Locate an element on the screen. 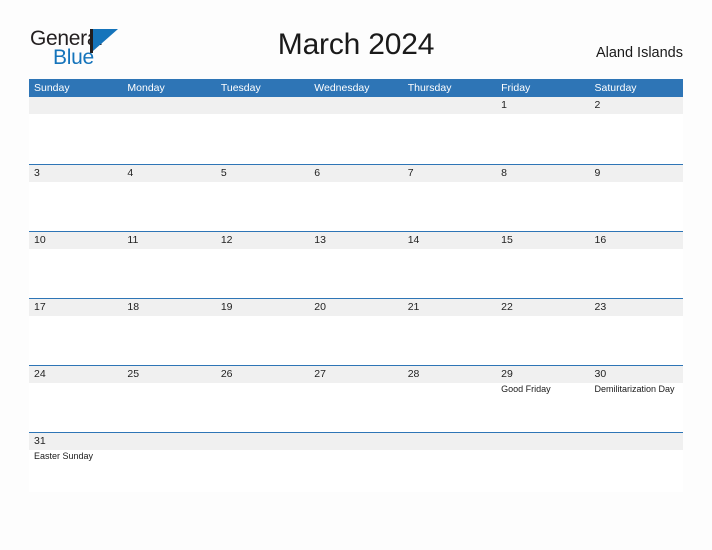 The height and width of the screenshot is (550, 712). calendar-day-cell: 1 is located at coordinates (543, 130).